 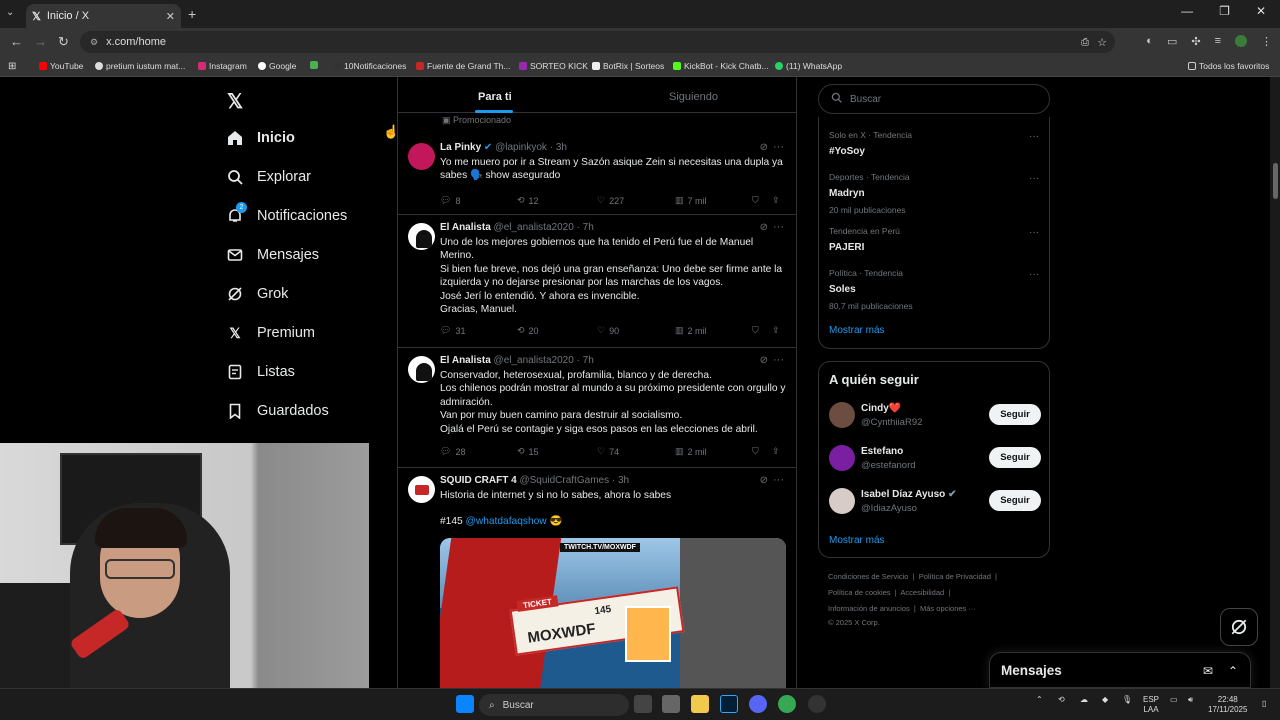 What do you see at coordinates (922, 592) in the screenshot?
I see `footer-link: Accesibilidad` at bounding box center [922, 592].